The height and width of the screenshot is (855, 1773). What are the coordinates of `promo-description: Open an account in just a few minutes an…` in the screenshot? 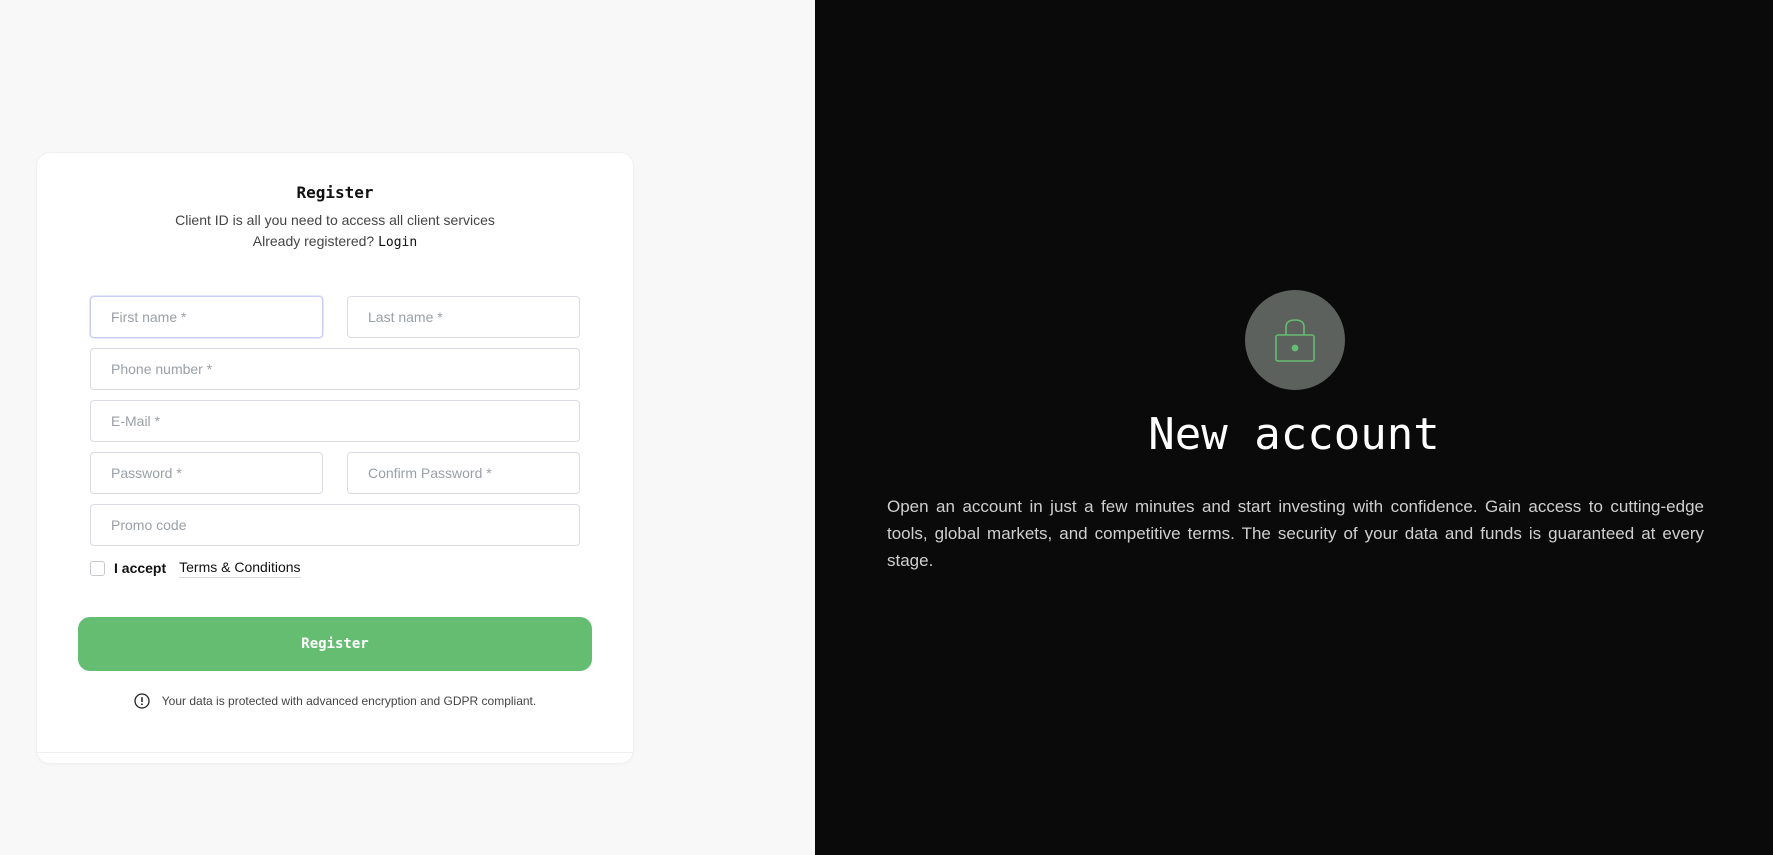 It's located at (1295, 533).